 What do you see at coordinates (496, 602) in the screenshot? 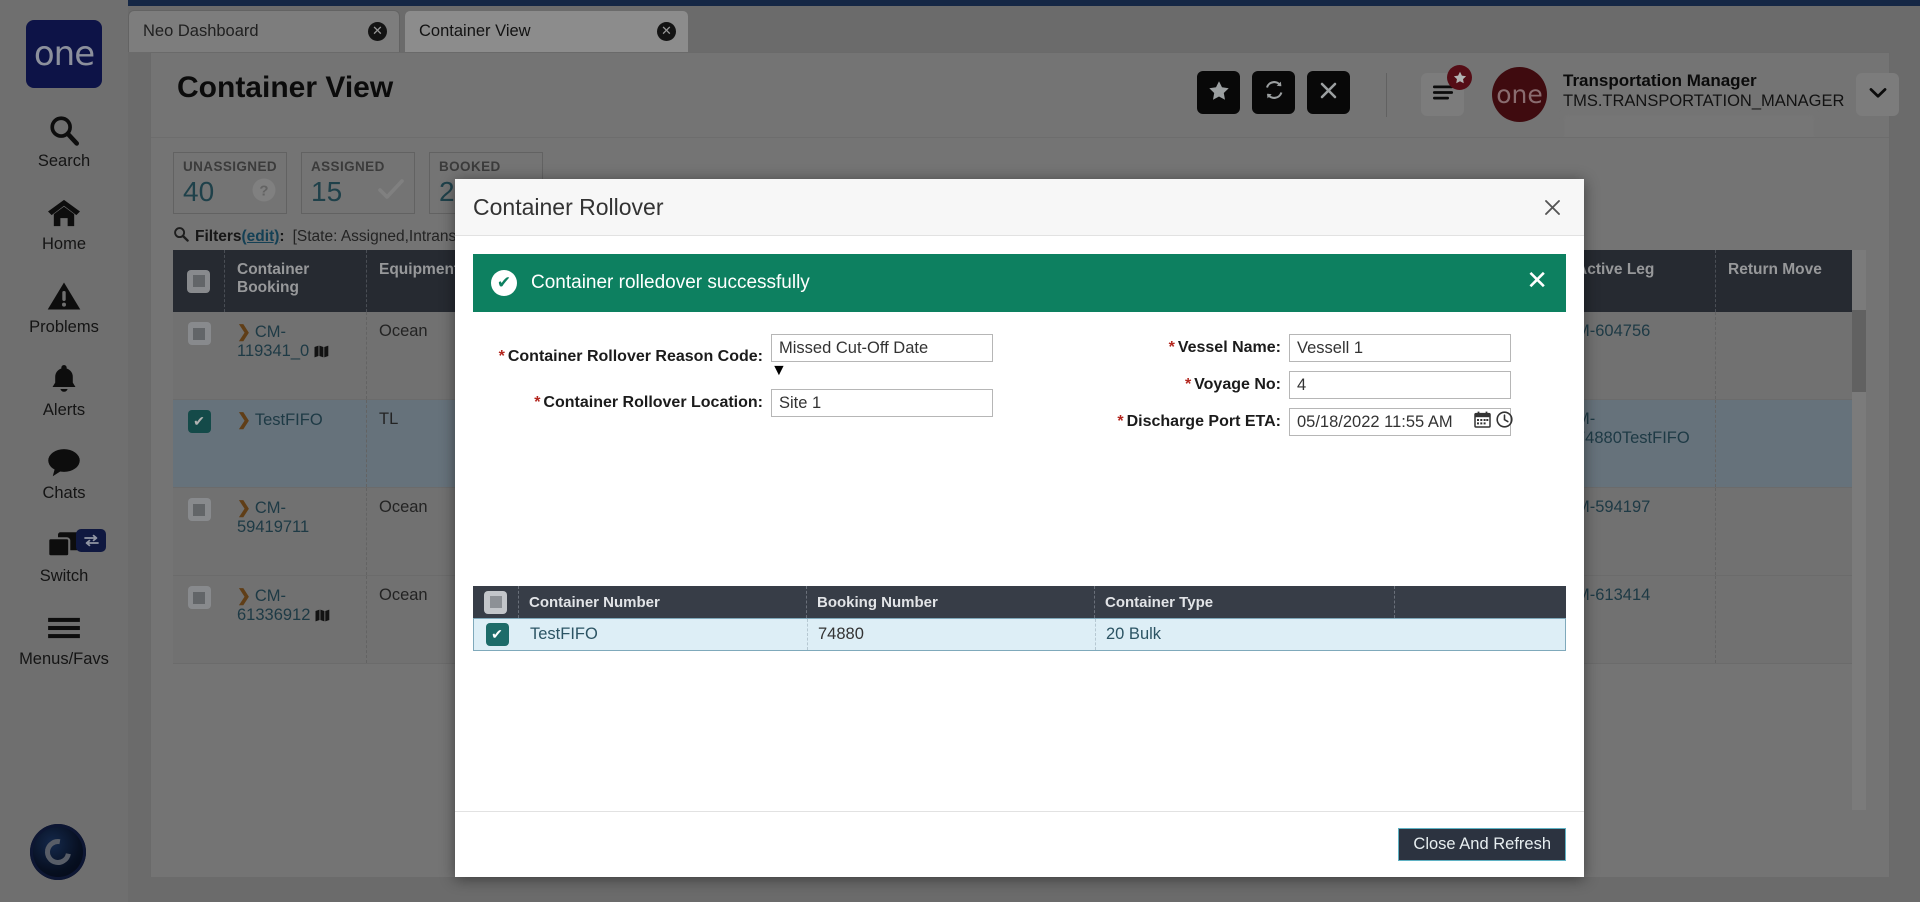
I see `select-all-checkbox` at bounding box center [496, 602].